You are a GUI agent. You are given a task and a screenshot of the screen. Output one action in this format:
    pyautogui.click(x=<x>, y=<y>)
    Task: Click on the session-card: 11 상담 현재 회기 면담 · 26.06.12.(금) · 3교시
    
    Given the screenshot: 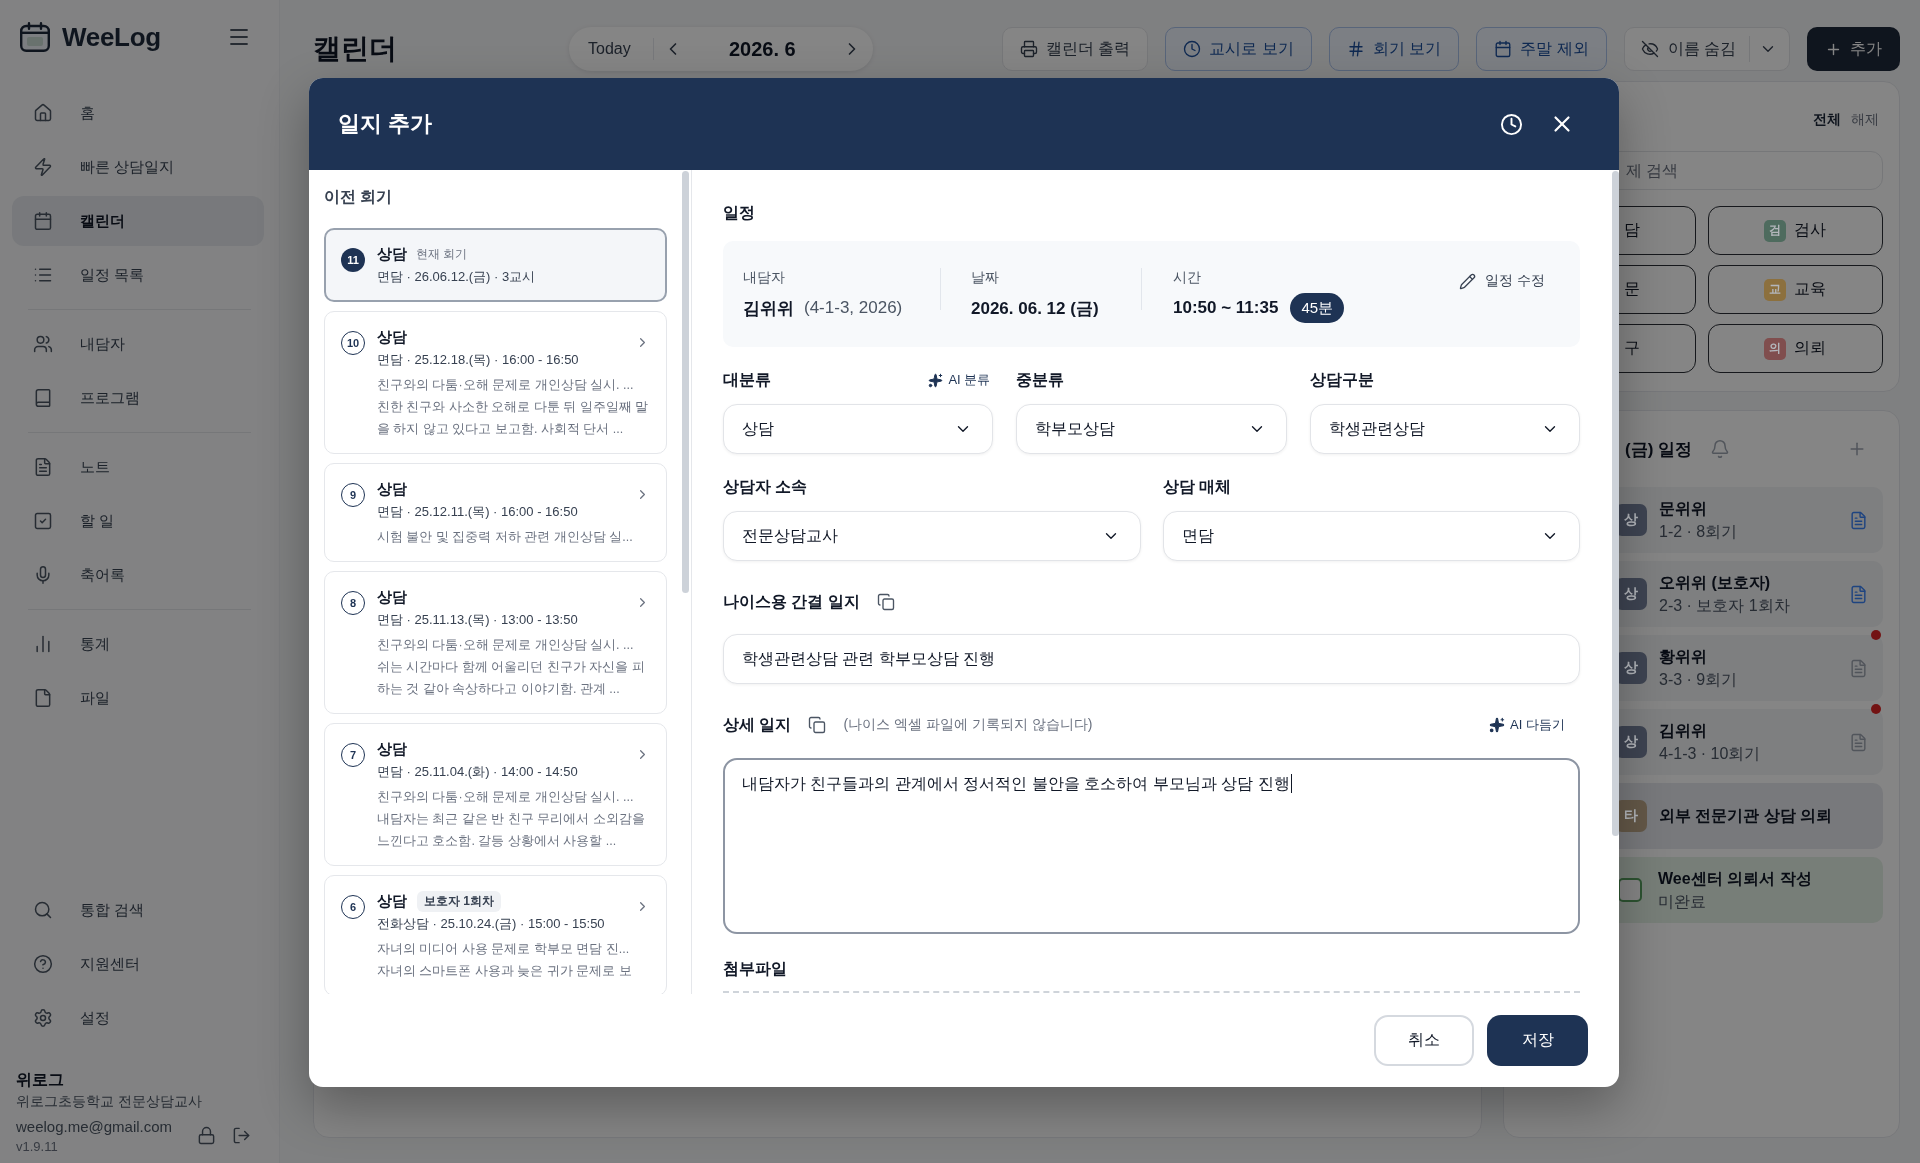 What is the action you would take?
    pyautogui.click(x=495, y=265)
    